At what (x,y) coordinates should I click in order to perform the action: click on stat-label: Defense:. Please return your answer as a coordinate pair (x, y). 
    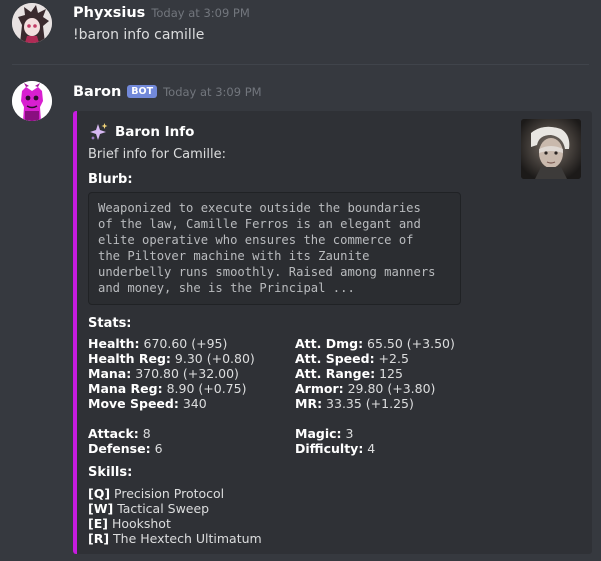
    Looking at the image, I should click on (119, 448).